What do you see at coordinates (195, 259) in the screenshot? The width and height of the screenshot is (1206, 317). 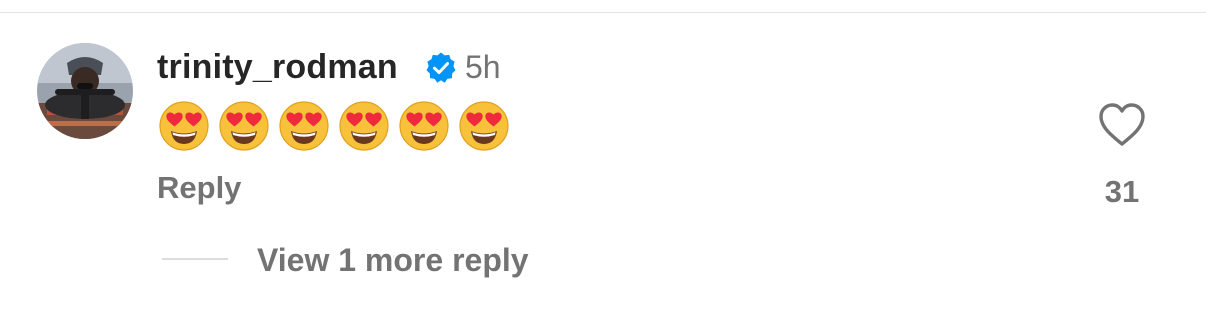 I see `replies-divider-line` at bounding box center [195, 259].